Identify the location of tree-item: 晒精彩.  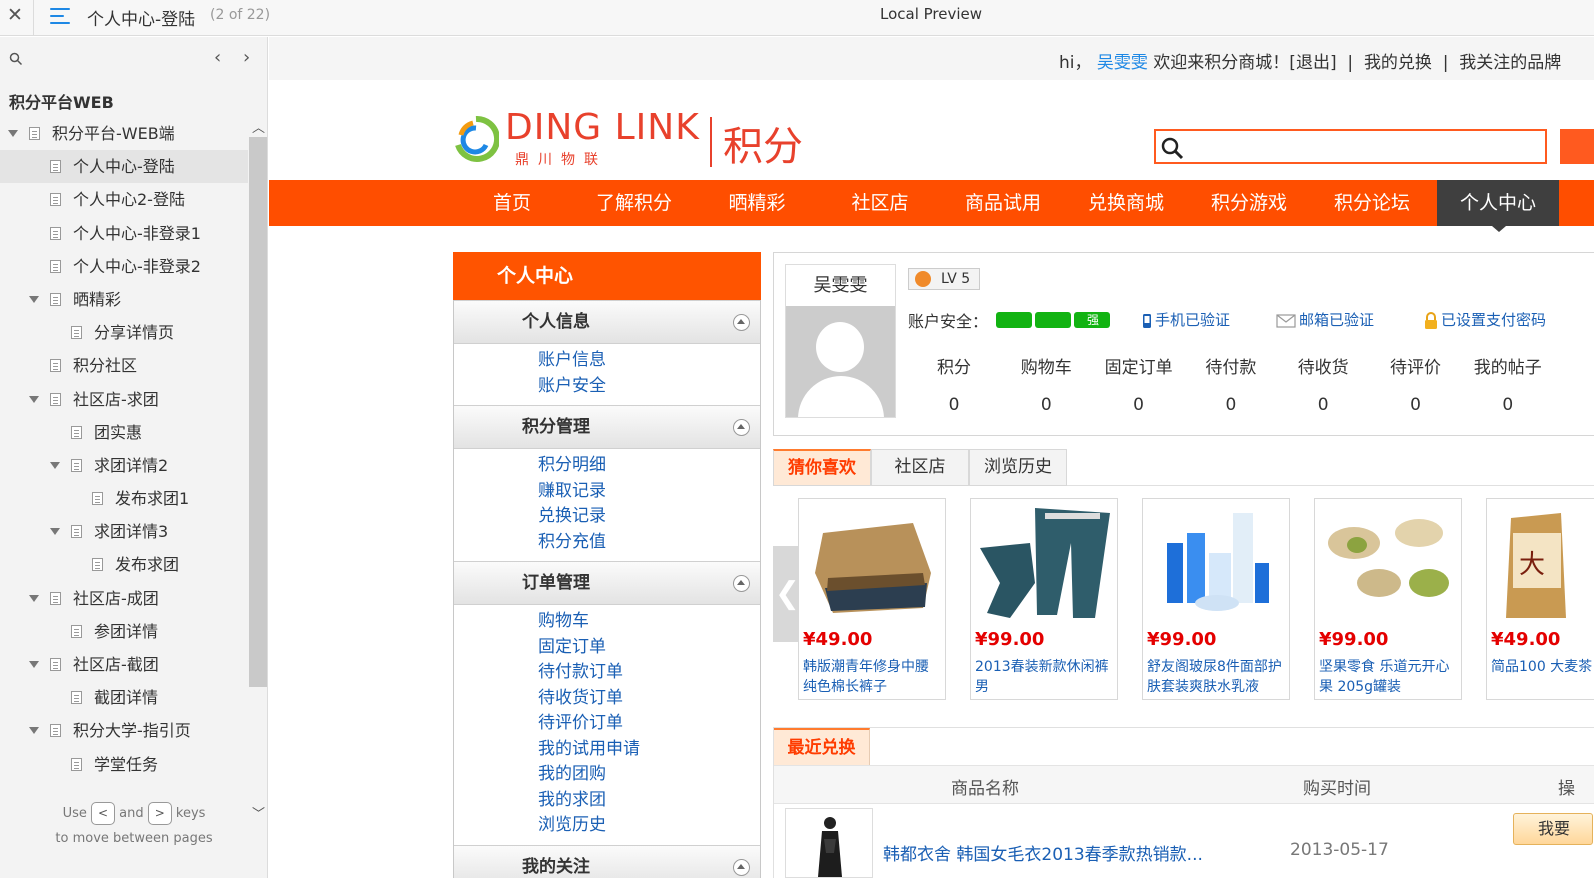
(124, 299).